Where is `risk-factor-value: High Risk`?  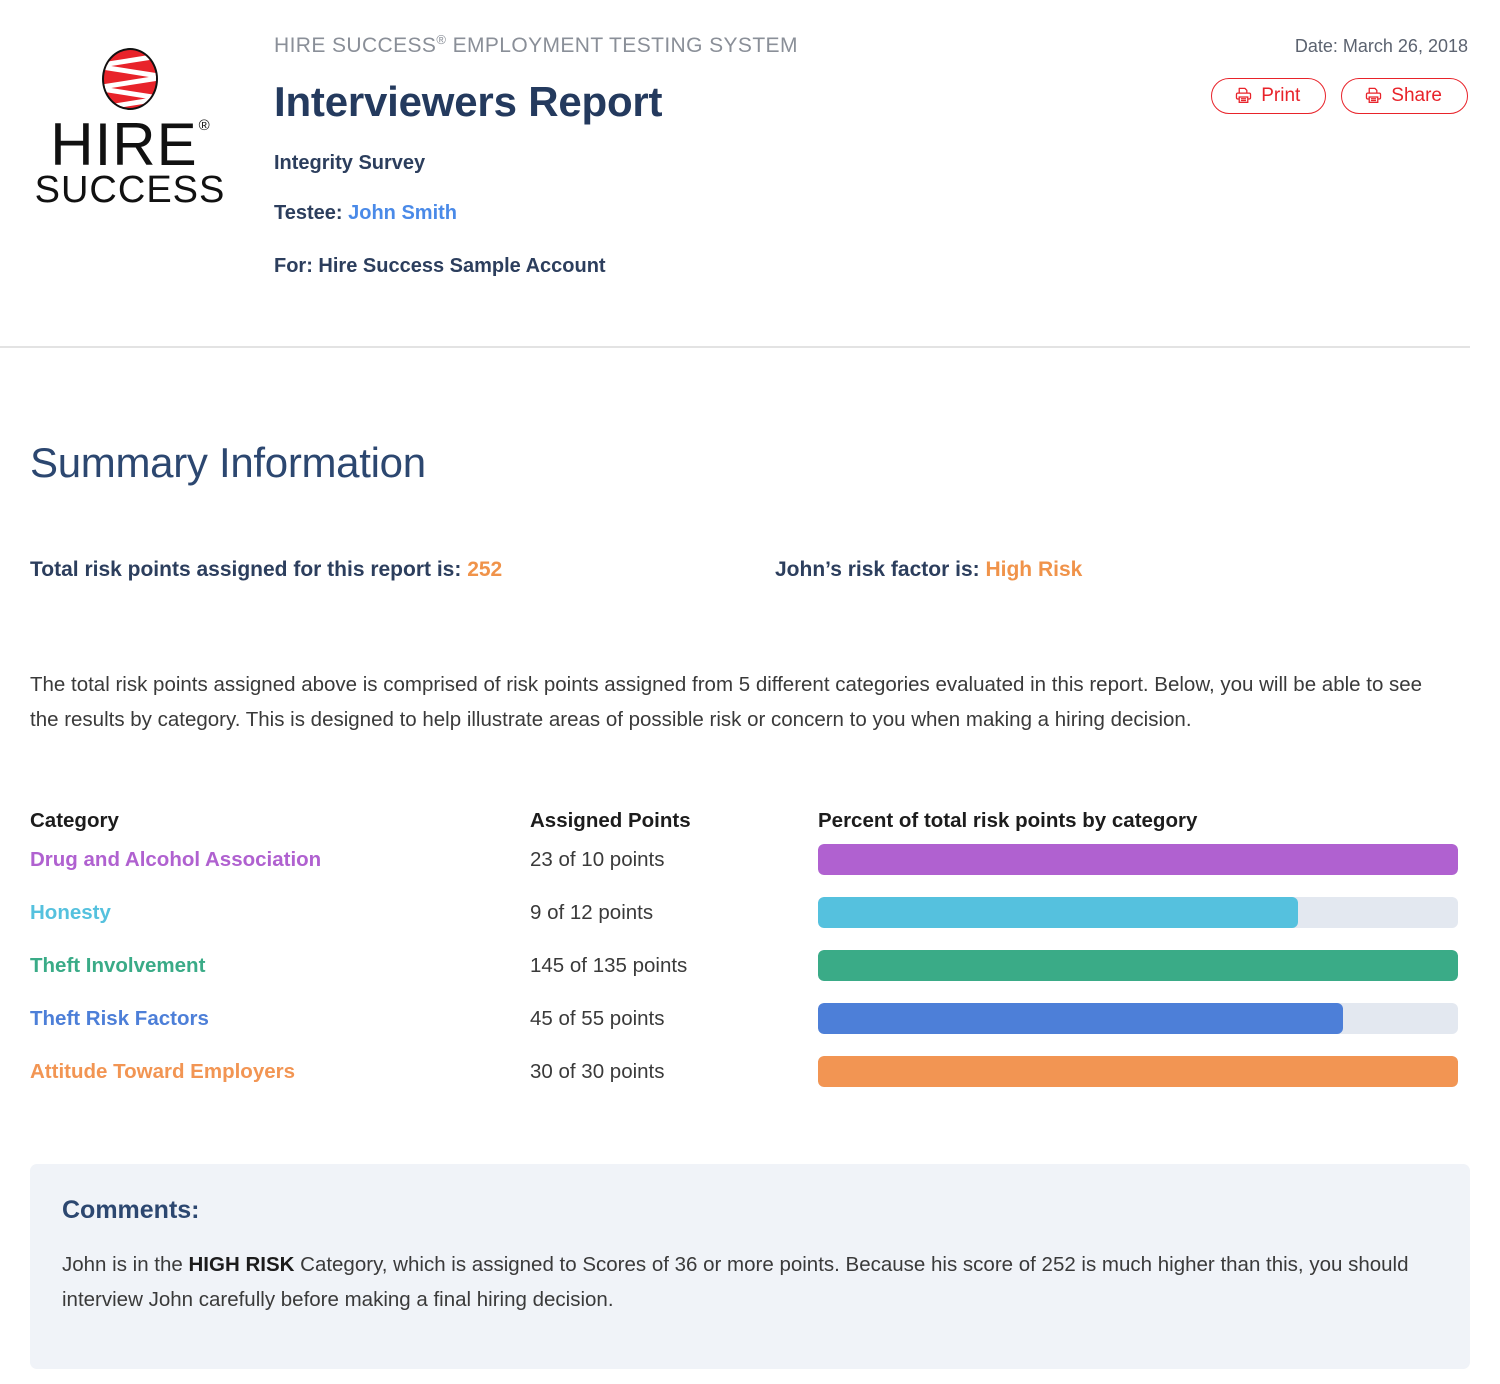 risk-factor-value: High Risk is located at coordinates (1034, 569).